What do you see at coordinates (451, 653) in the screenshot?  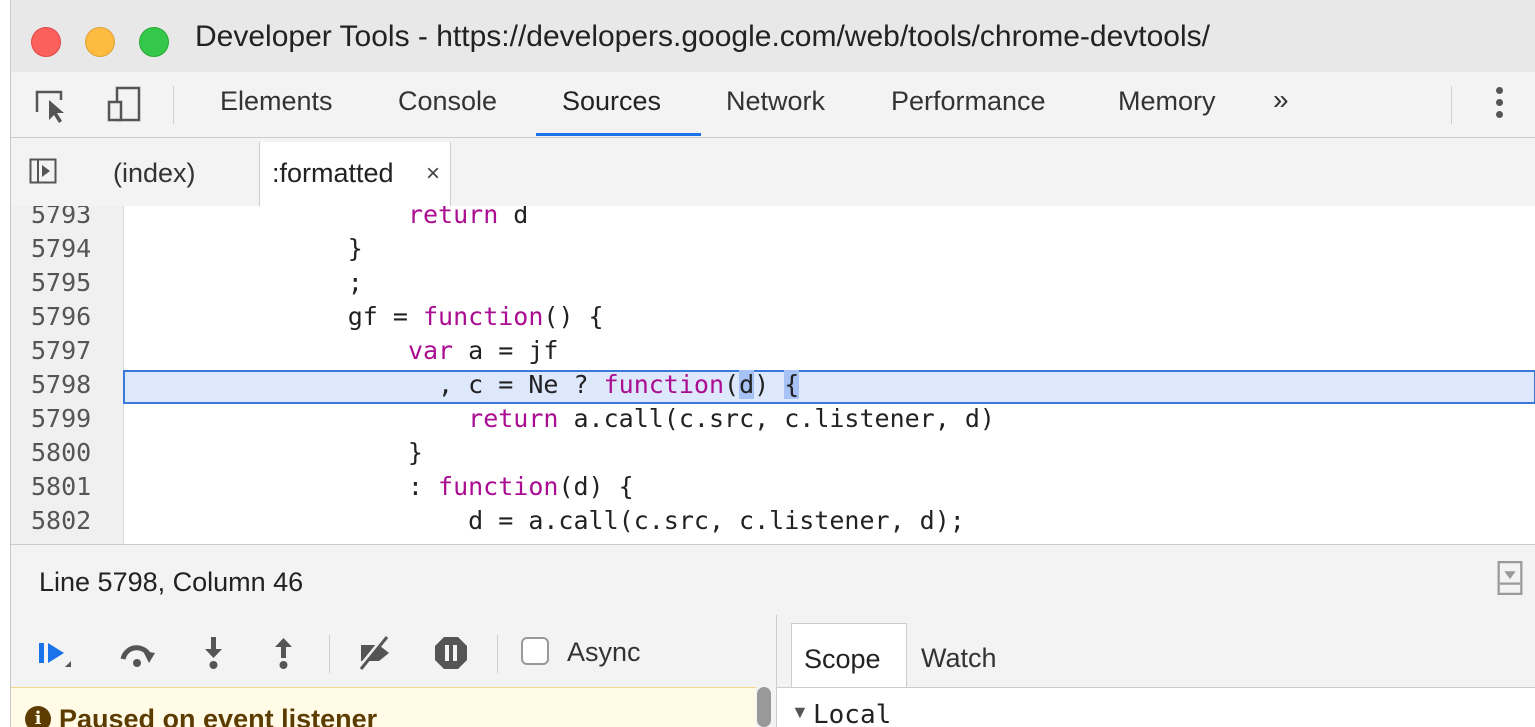 I see `pause-on-exceptions-icon` at bounding box center [451, 653].